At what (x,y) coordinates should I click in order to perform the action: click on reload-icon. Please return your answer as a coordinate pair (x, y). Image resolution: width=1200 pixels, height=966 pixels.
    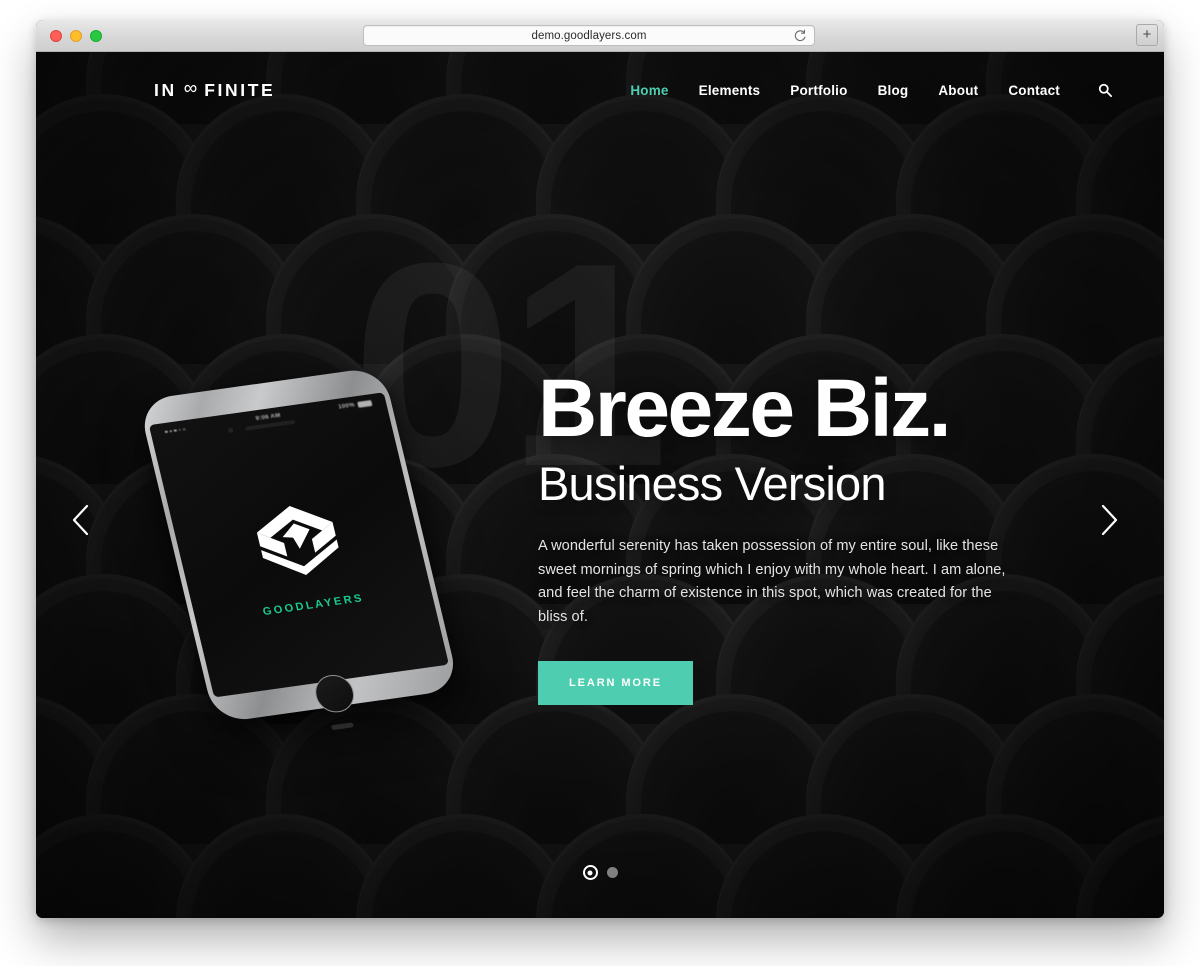
    Looking at the image, I should click on (800, 36).